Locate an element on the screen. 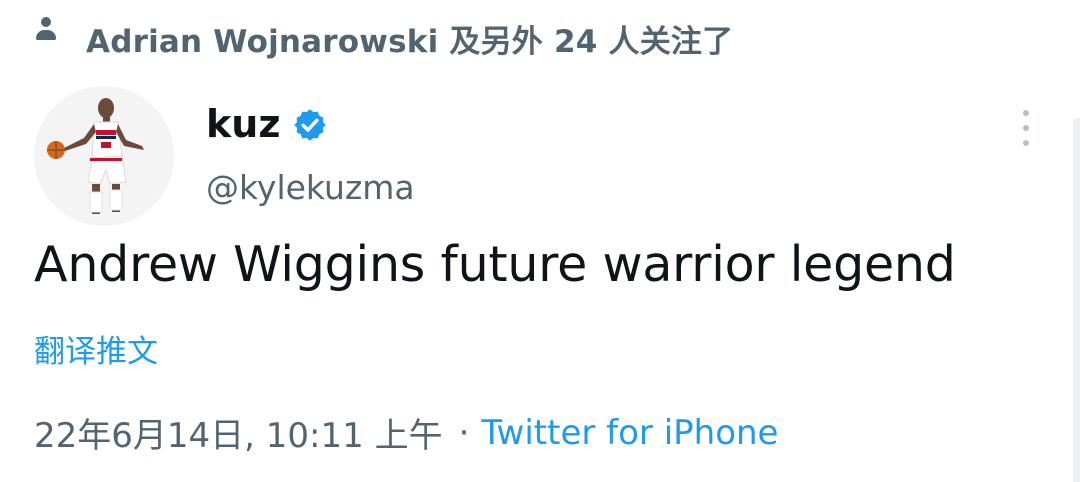 Image resolution: width=1080 pixels, height=482 pixels. username: @kylekuzma is located at coordinates (310, 187).